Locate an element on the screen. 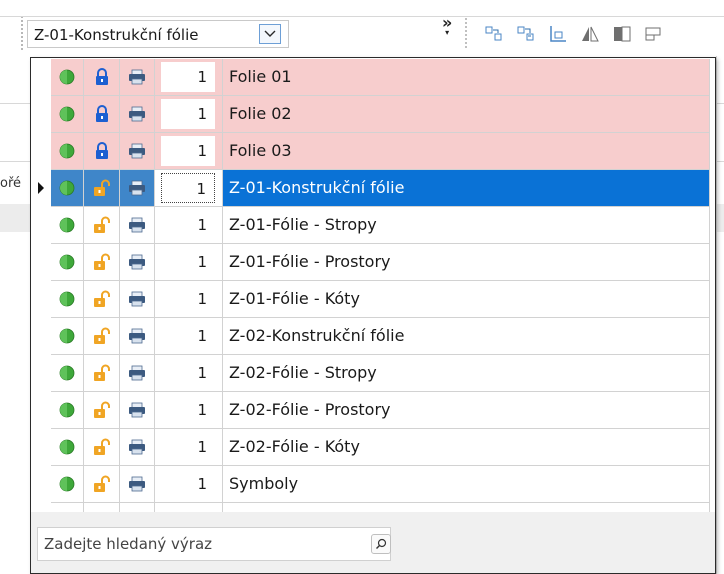 Image resolution: width=724 pixels, height=574 pixels. layer-name-cell: Výplně is located at coordinates (466, 507).